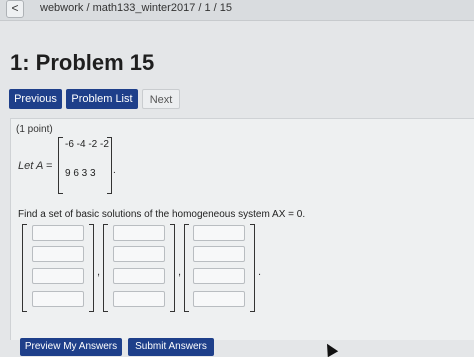 Image resolution: width=474 pixels, height=357 pixels. Describe the element at coordinates (180, 272) in the screenshot. I see `comma-2: ,` at that location.